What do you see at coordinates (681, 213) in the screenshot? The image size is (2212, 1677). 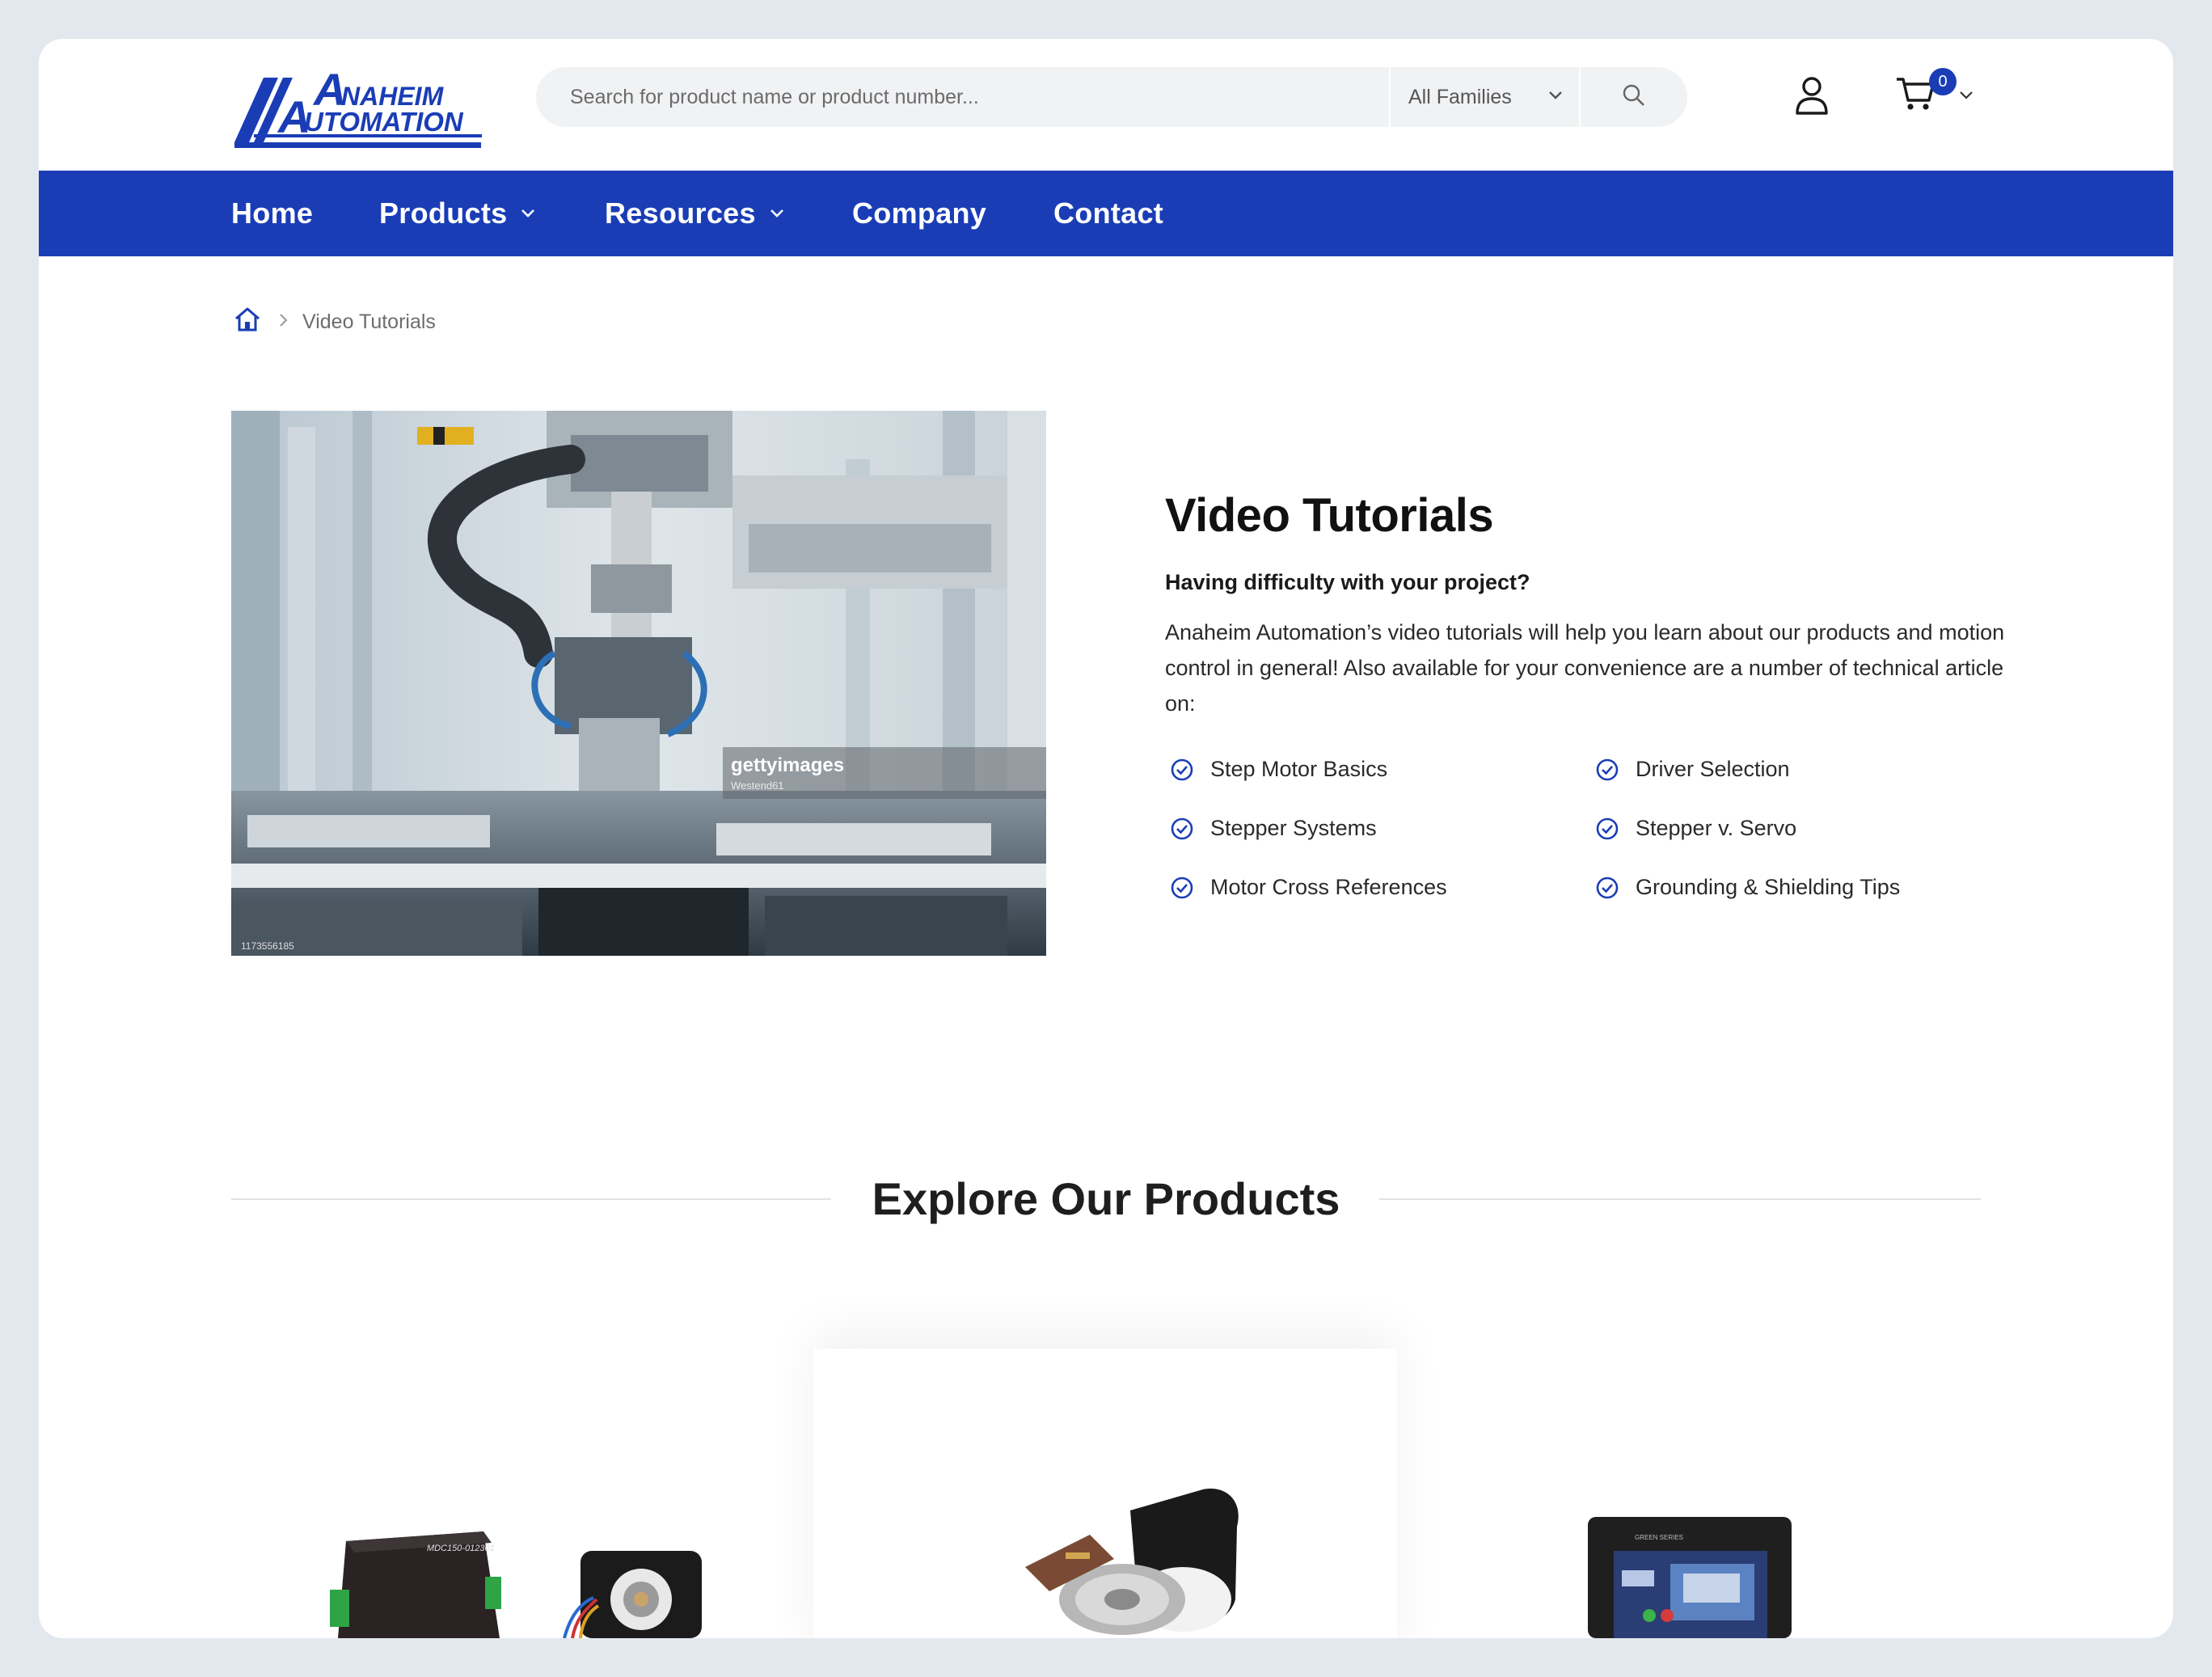 I see `nav-item-label: Resources` at bounding box center [681, 213].